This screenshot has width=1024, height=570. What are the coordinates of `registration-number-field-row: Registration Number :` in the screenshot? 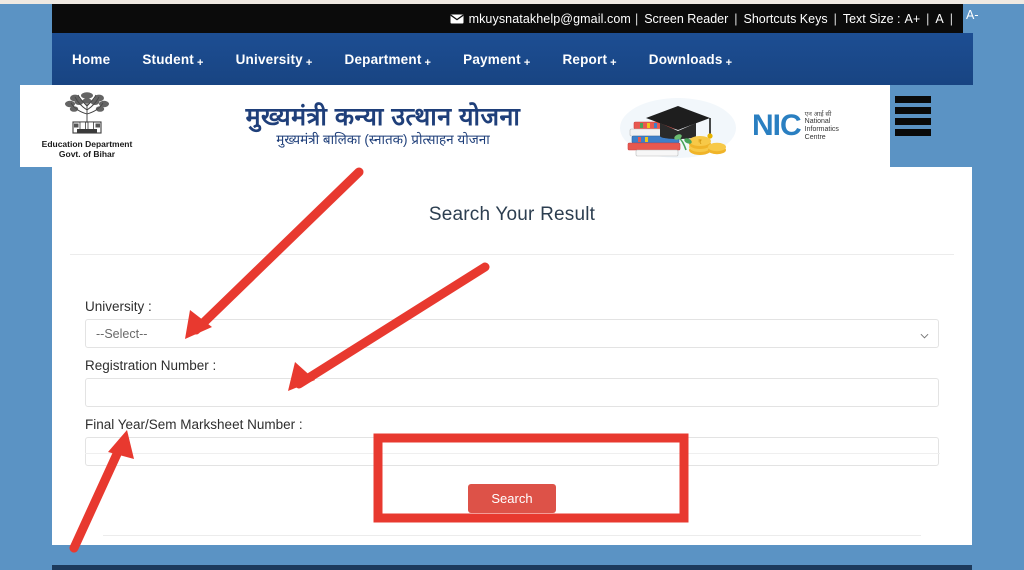 It's located at (512, 382).